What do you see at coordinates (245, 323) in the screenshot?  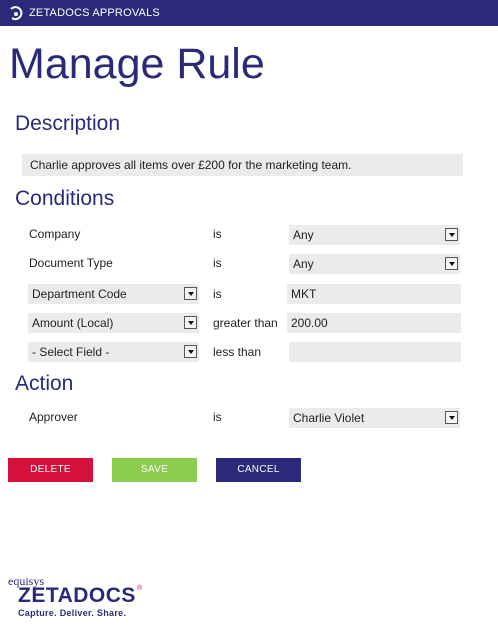 I see `condition-operator: greater than` at bounding box center [245, 323].